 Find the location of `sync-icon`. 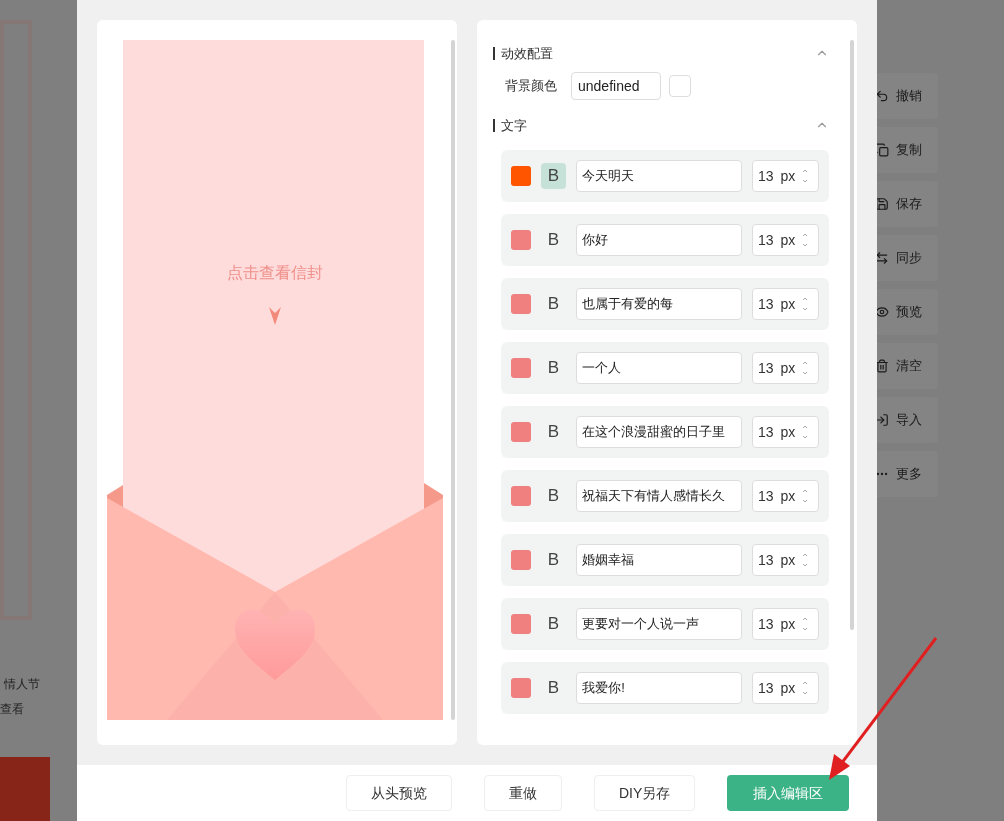

sync-icon is located at coordinates (882, 258).